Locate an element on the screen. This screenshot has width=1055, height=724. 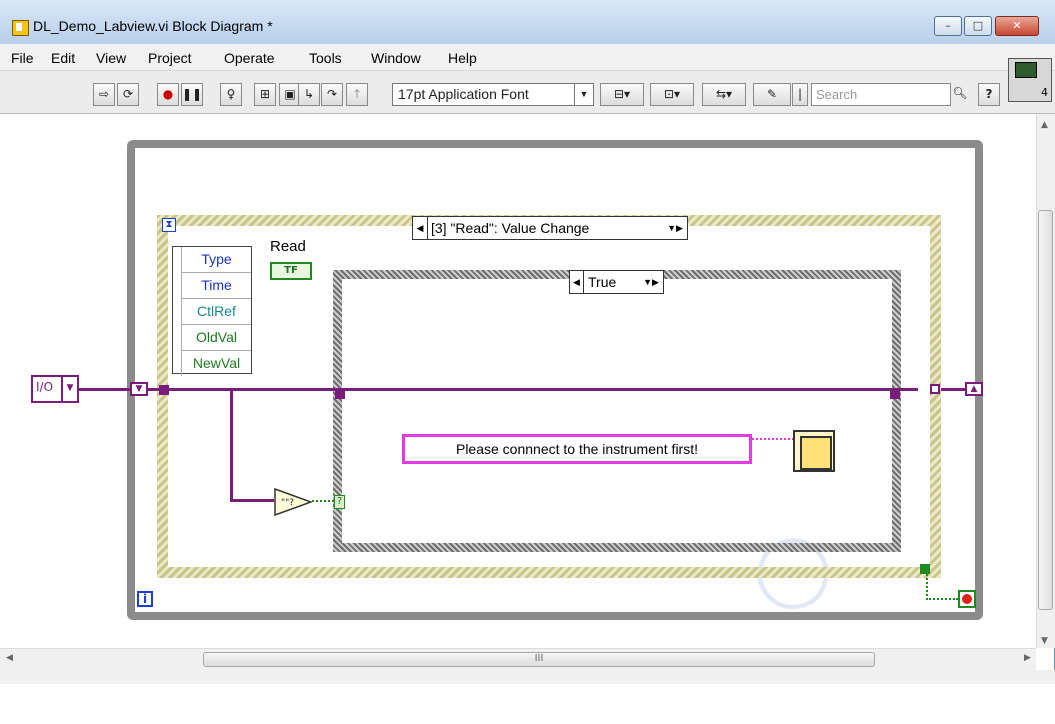
output-wire is located at coordinates (954, 389).